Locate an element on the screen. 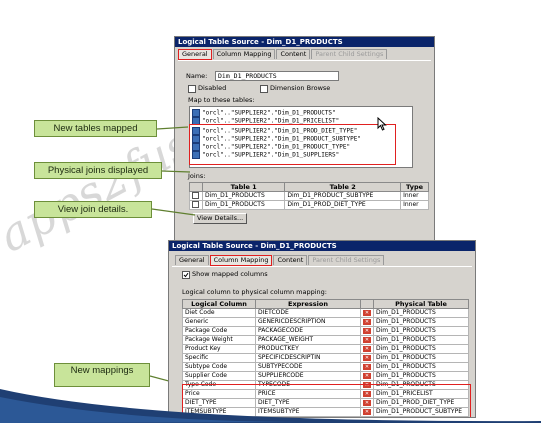 The image size is (541, 423). table-row: Diet Code DIETCODE ✕ Dim_D1_PRODUCTS is located at coordinates (325, 313).